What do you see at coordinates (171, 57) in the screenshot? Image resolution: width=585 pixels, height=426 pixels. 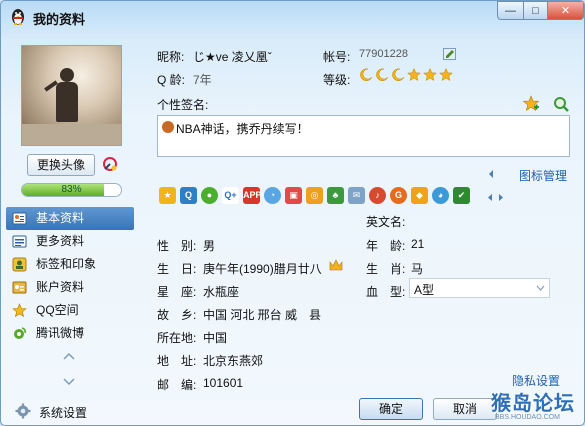 I see `nickname-label: 昵称:` at bounding box center [171, 57].